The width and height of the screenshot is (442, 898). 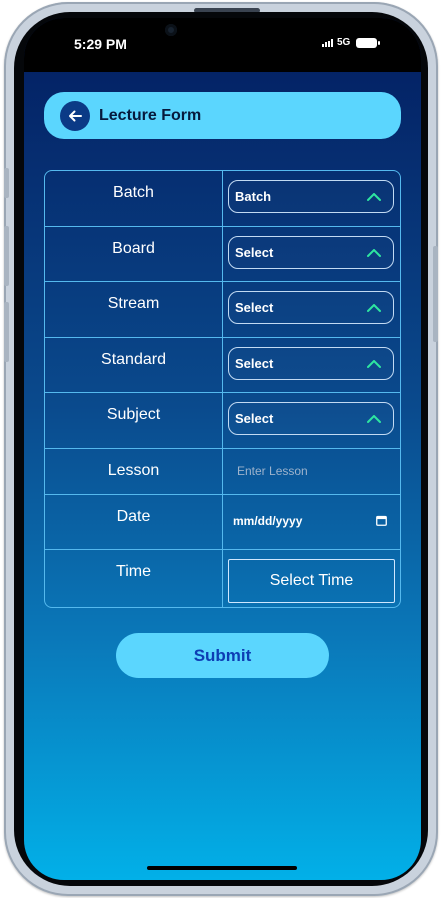 What do you see at coordinates (254, 307) in the screenshot?
I see `stream-select-value: Select` at bounding box center [254, 307].